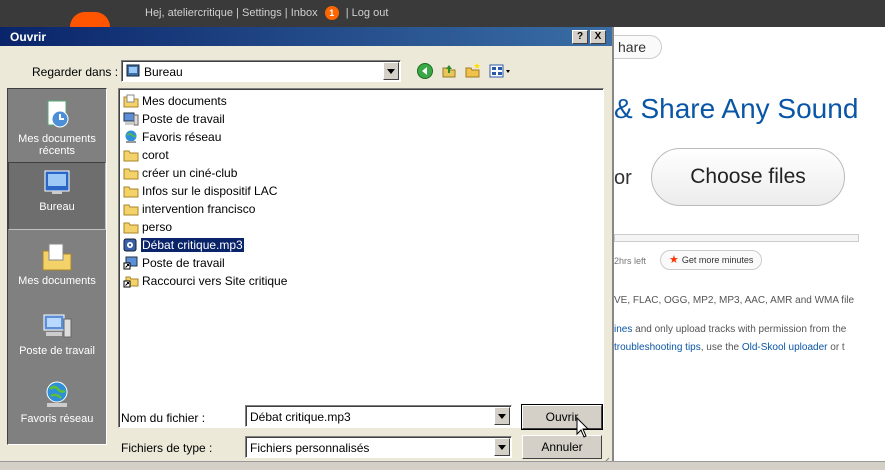 The image size is (885, 470). Describe the element at coordinates (391, 71) in the screenshot. I see `look-in-dropdown-arrow` at that location.